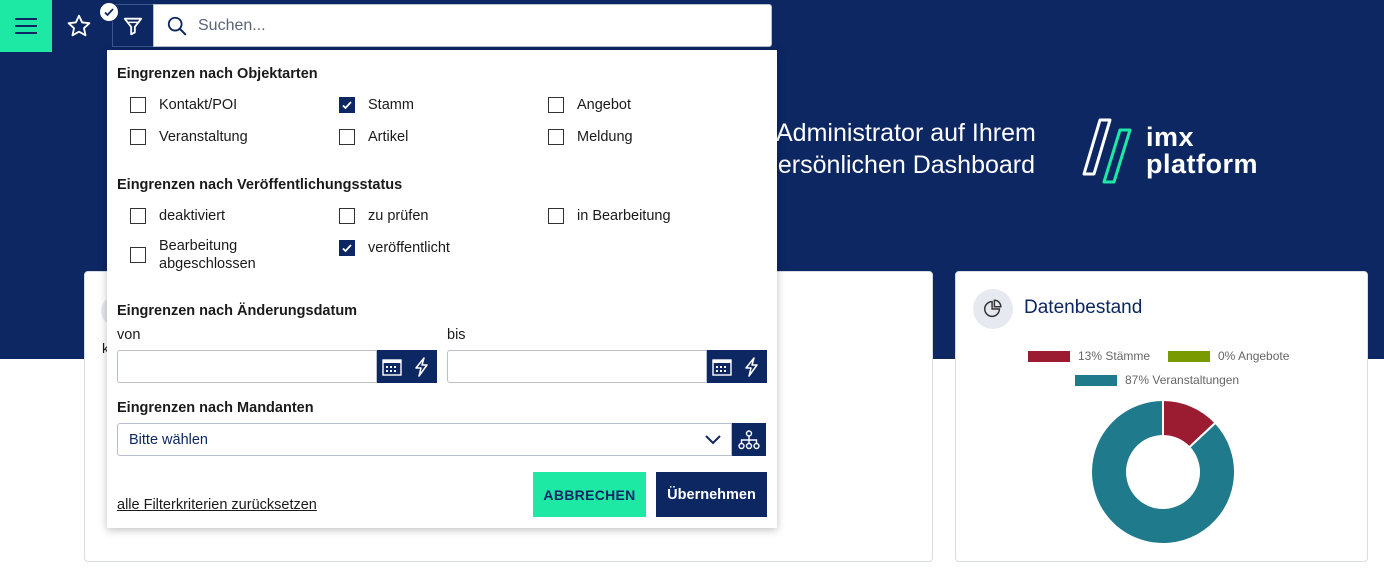  What do you see at coordinates (711, 494) in the screenshot?
I see `apply-button: Übernehmen` at bounding box center [711, 494].